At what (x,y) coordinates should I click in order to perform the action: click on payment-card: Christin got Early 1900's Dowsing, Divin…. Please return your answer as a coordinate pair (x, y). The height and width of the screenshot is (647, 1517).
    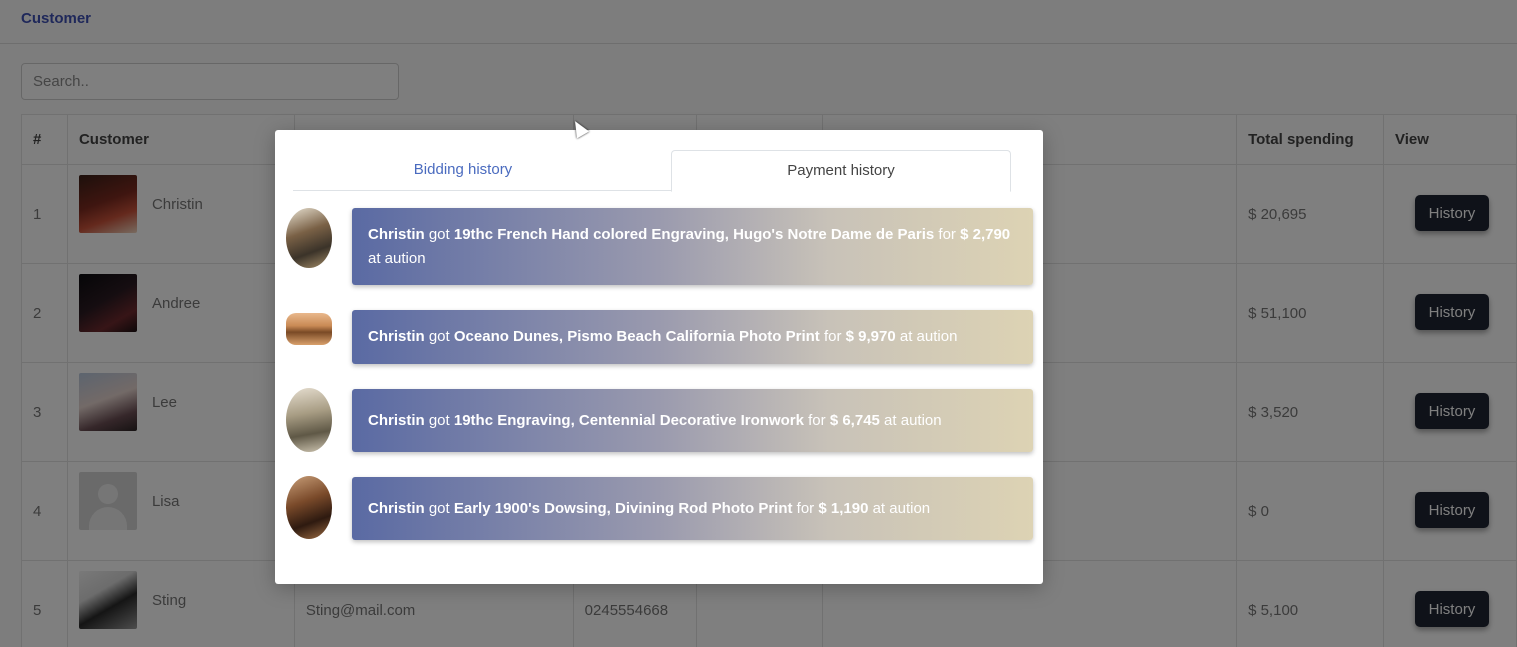
    Looking at the image, I should click on (692, 508).